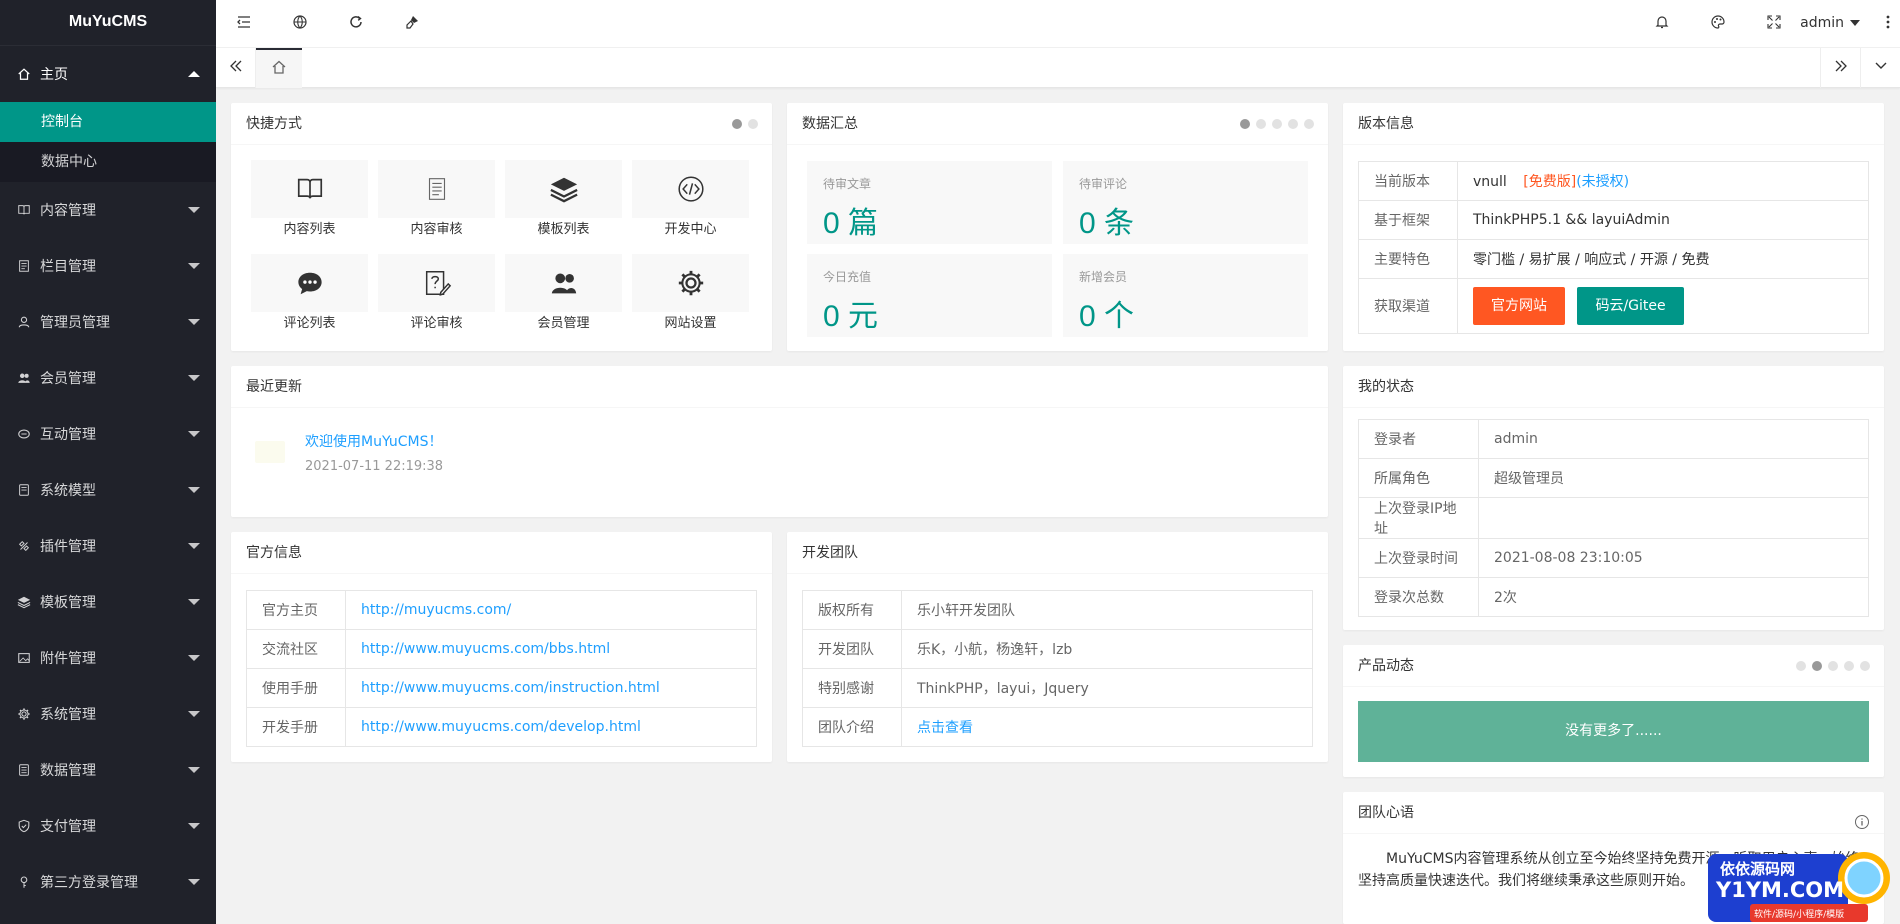 Image resolution: width=1900 pixels, height=924 pixels. I want to click on sidebar-item-12: 第三方登录管理, so click(108, 882).